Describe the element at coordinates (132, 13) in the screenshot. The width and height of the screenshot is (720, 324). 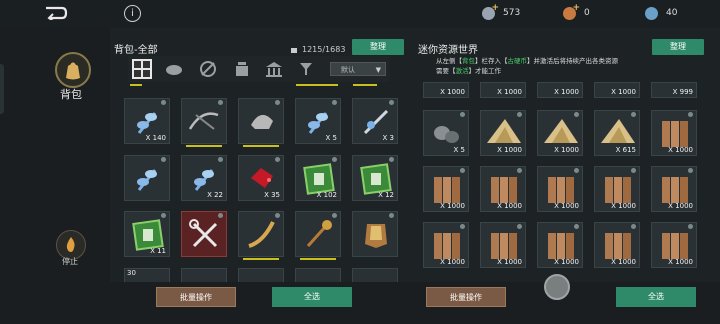
I see `info-icon: i` at that location.